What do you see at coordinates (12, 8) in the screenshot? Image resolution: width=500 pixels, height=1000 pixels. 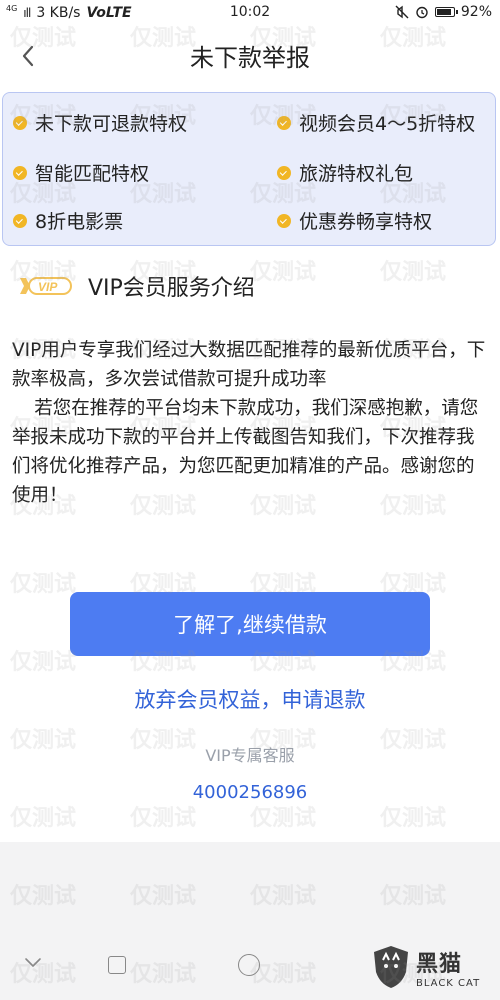 I see `network-type-label: 4G` at bounding box center [12, 8].